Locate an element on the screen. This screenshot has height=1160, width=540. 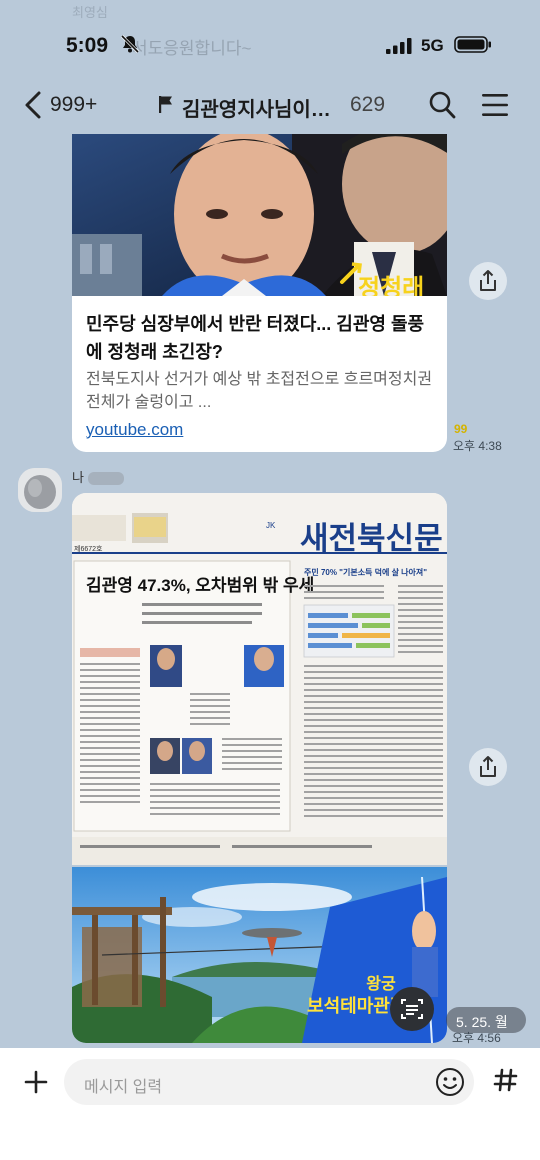
ghost-preview-text: 서도응원합니다~ is located at coordinates (192, 48).